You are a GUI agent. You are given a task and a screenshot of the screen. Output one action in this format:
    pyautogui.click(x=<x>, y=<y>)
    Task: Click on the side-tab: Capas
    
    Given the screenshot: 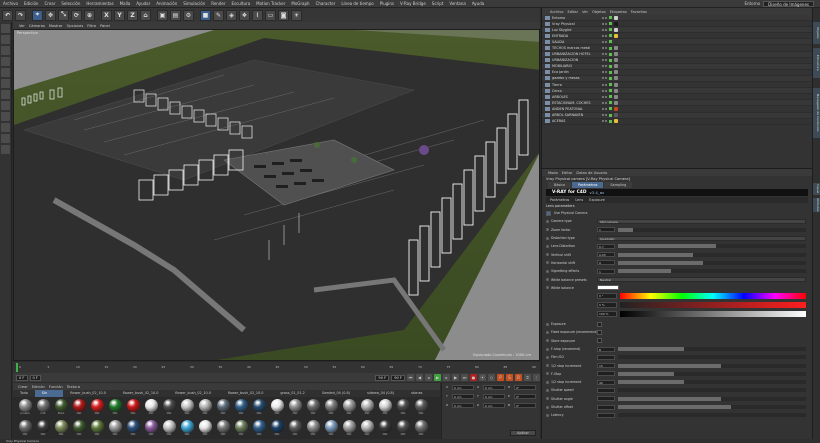 What is the action you would take?
    pyautogui.click(x=816, y=189)
    